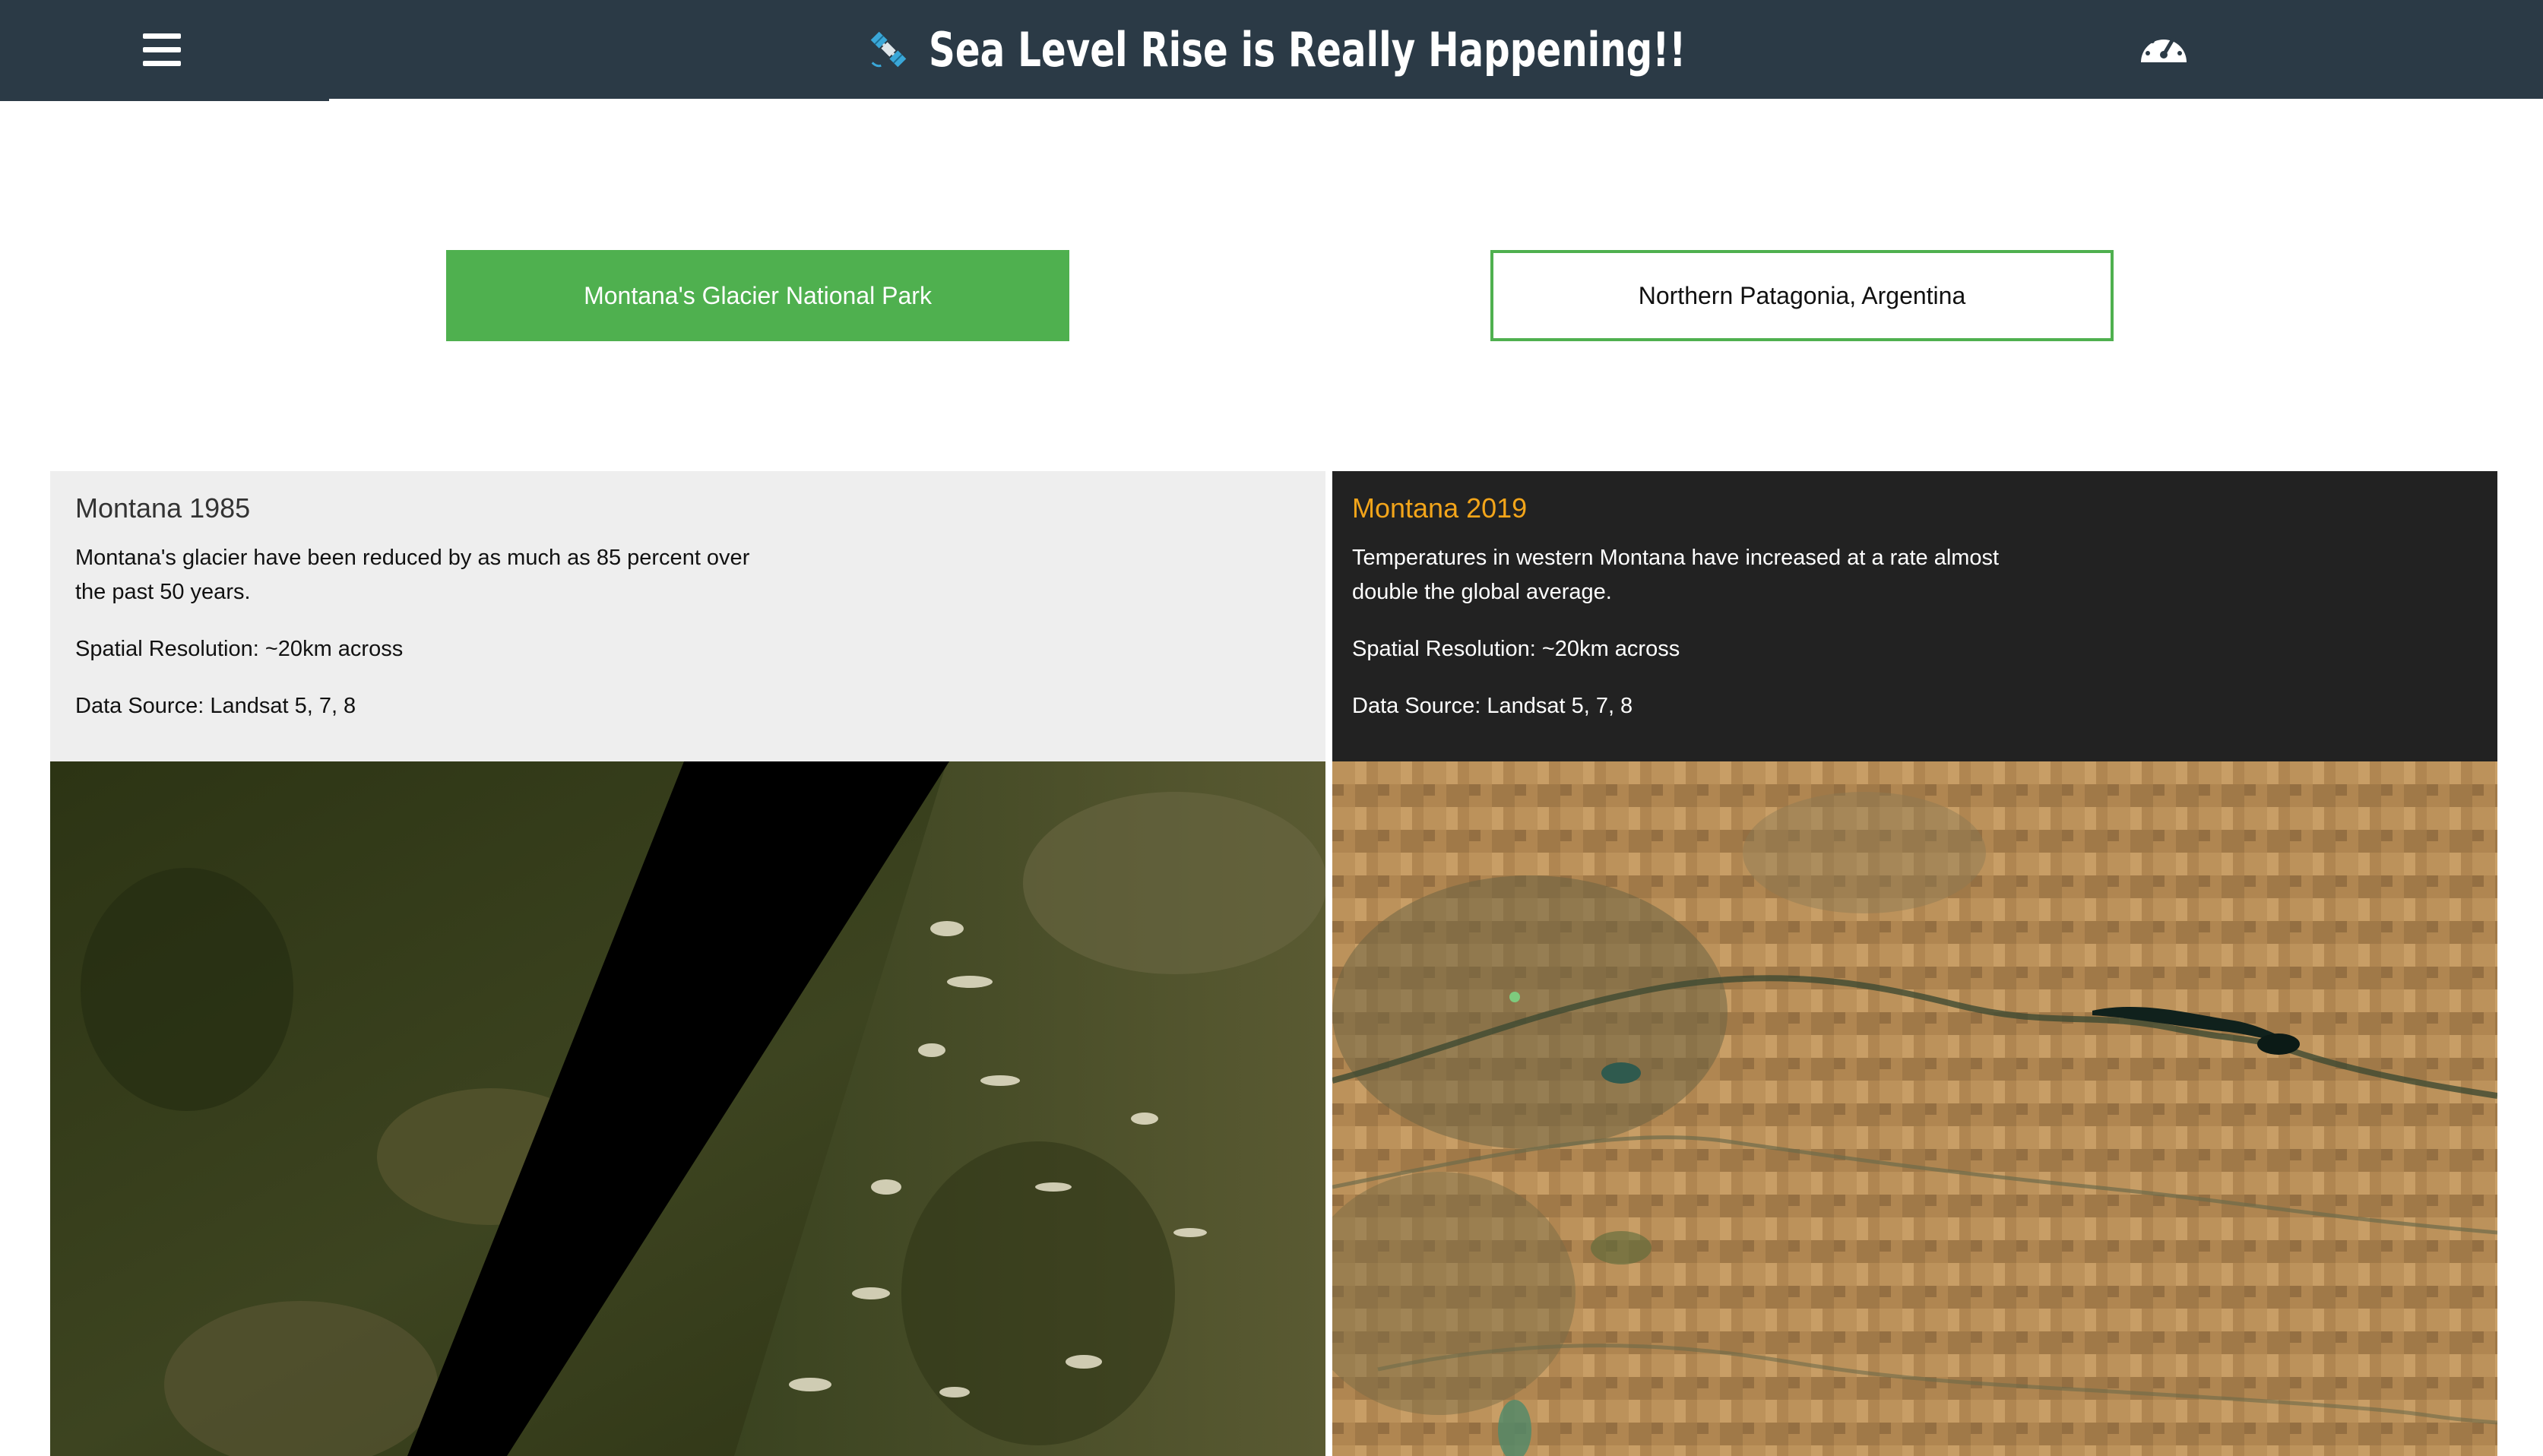 Image resolution: width=2543 pixels, height=1456 pixels. What do you see at coordinates (164, 100) in the screenshot?
I see `nav-underline` at bounding box center [164, 100].